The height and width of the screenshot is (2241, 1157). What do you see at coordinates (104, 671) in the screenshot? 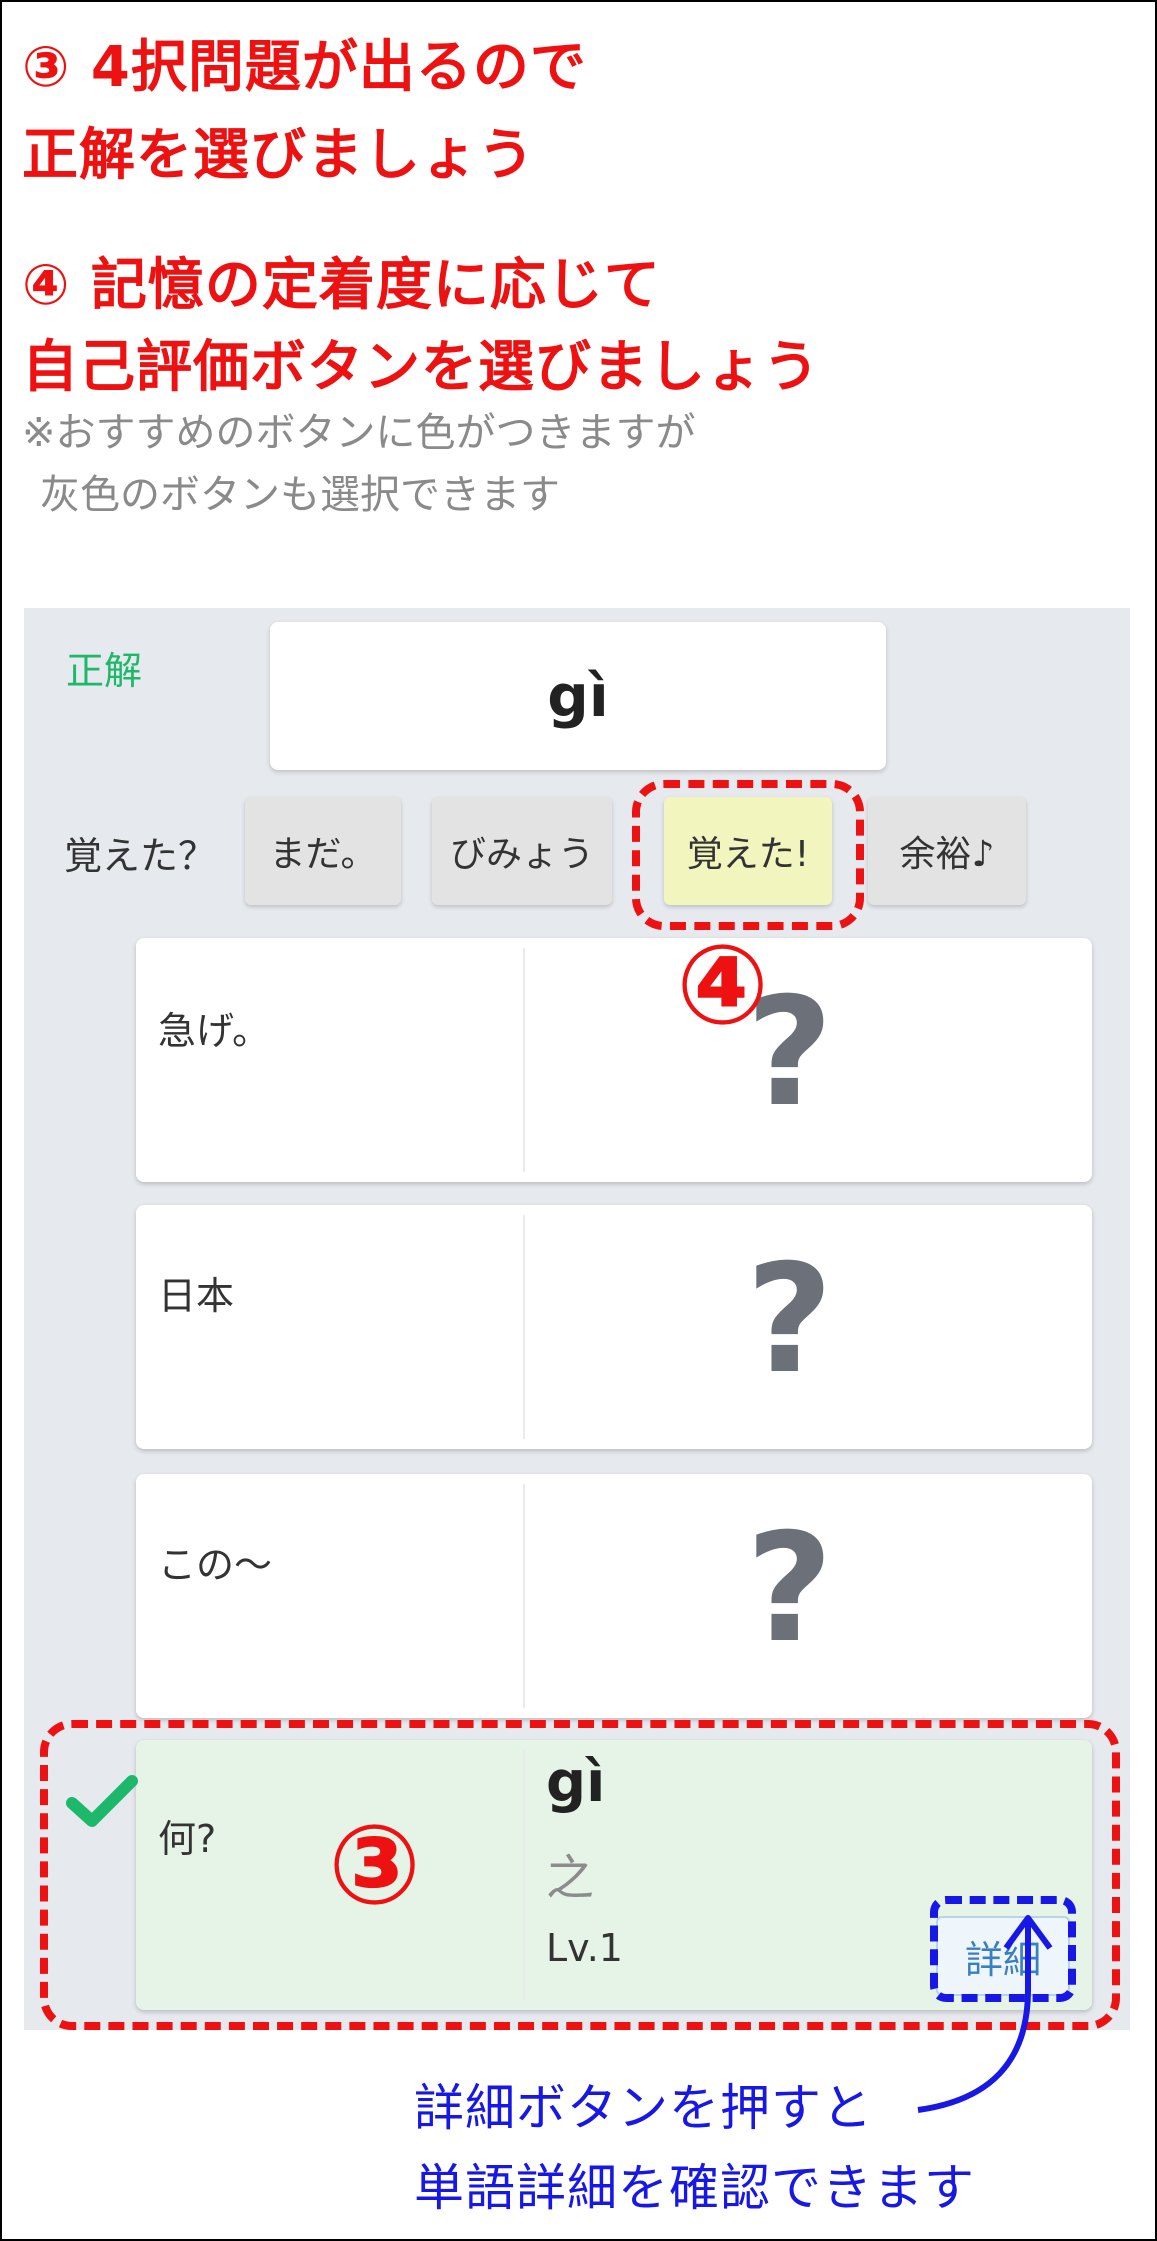
I see `correct-label: 正解` at bounding box center [104, 671].